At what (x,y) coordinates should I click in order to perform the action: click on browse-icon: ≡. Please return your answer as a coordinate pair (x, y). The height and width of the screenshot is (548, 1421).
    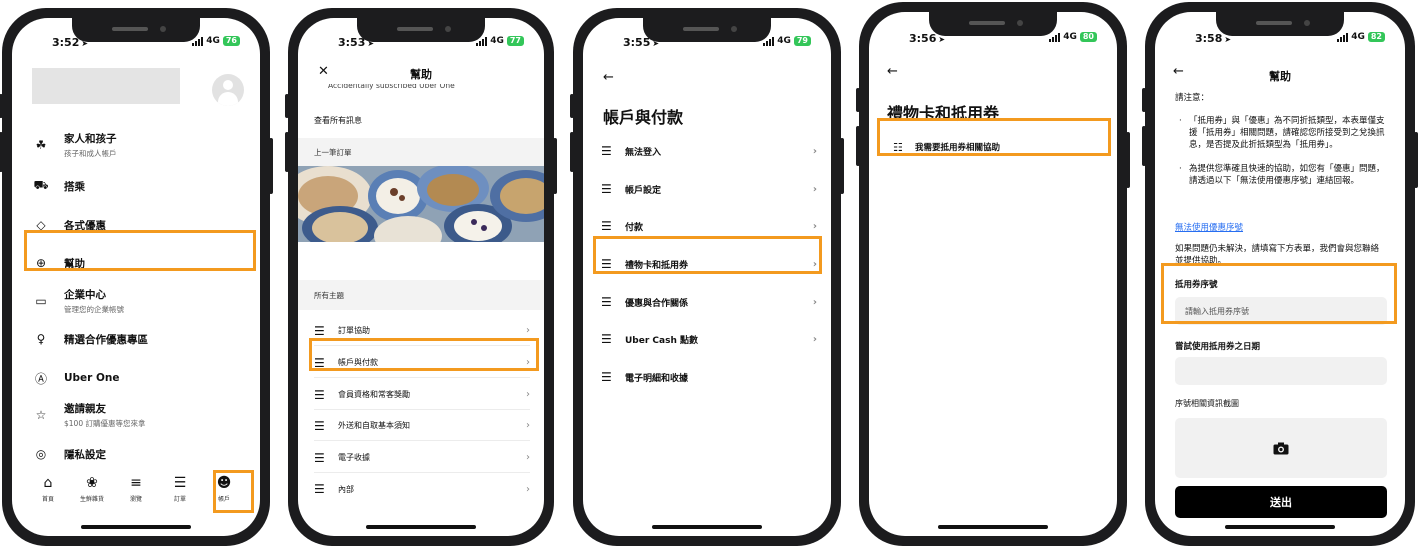
    Looking at the image, I should click on (136, 483).